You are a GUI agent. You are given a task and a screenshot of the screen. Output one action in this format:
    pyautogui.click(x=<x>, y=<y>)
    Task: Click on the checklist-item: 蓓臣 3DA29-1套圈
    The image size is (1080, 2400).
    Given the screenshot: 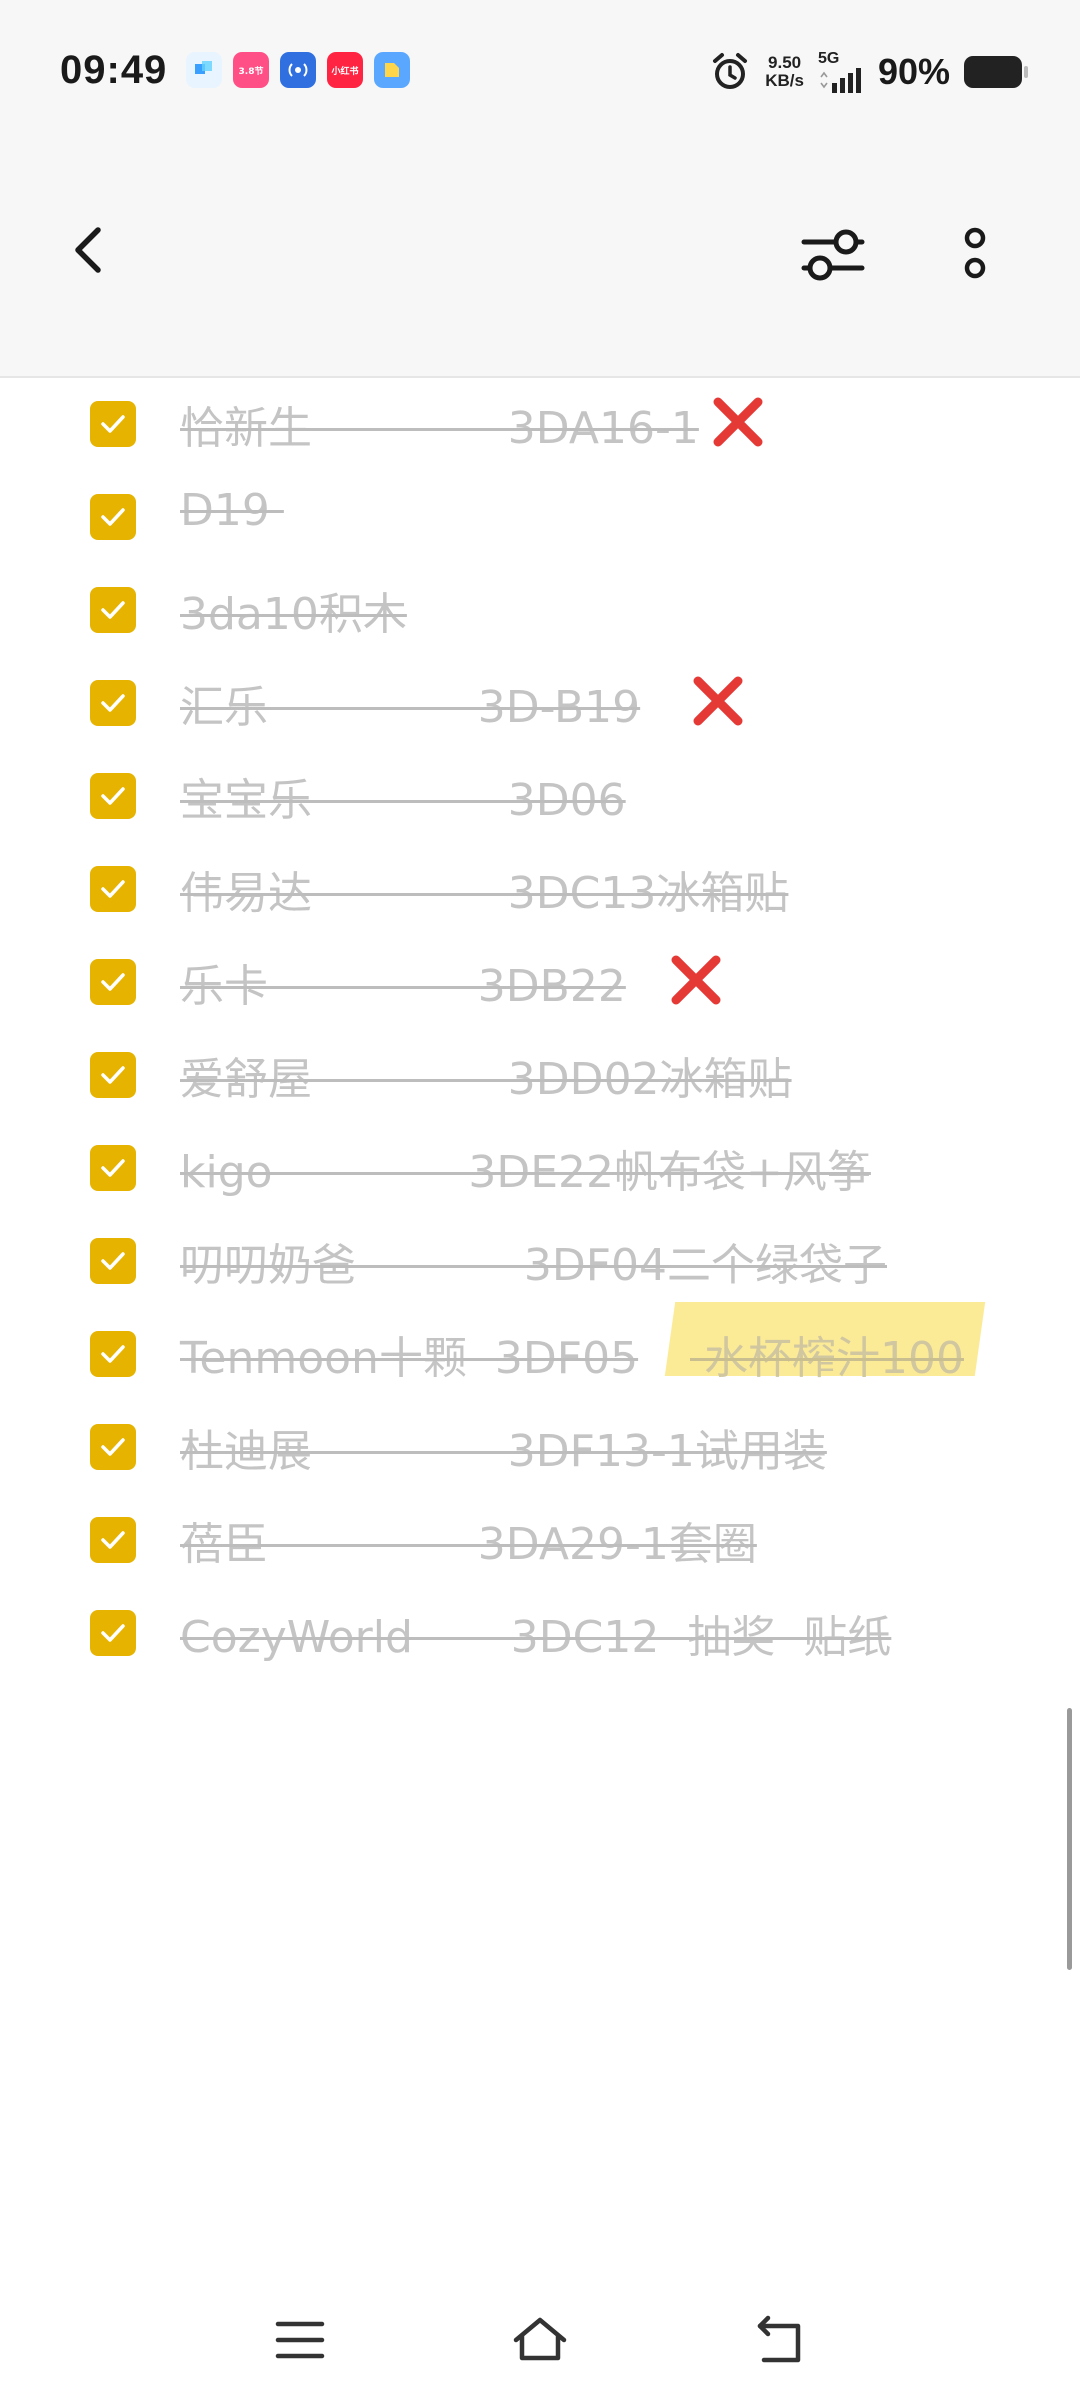 What is the action you would take?
    pyautogui.click(x=540, y=1540)
    